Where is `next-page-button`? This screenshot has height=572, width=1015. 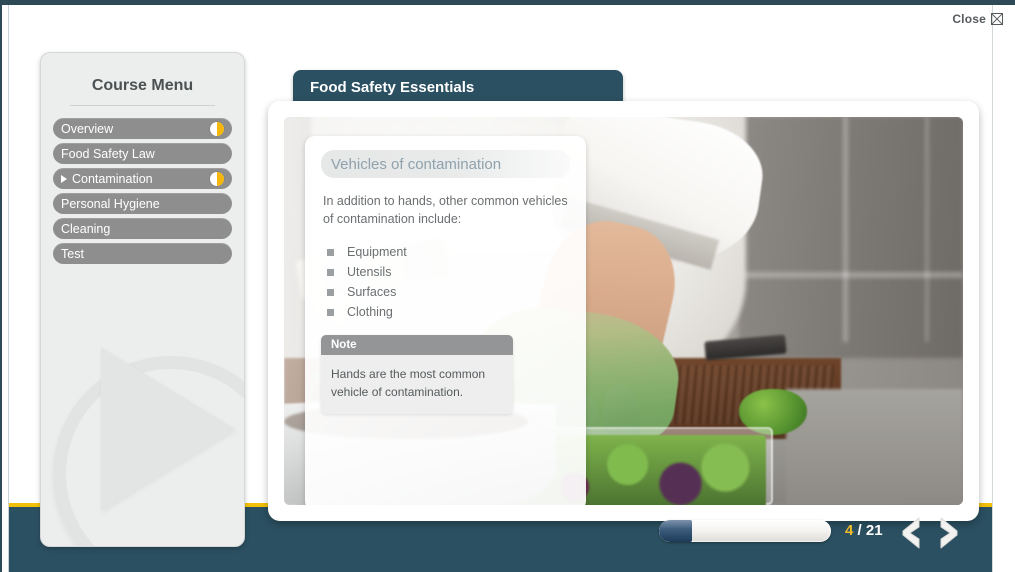 next-page-button is located at coordinates (948, 533).